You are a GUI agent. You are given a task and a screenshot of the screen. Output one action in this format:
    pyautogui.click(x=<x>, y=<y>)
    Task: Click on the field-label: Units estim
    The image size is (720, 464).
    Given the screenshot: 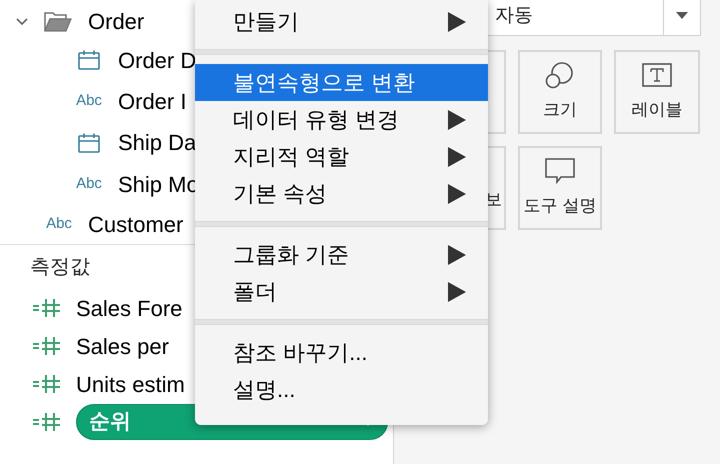 What is the action you would take?
    pyautogui.click(x=130, y=384)
    